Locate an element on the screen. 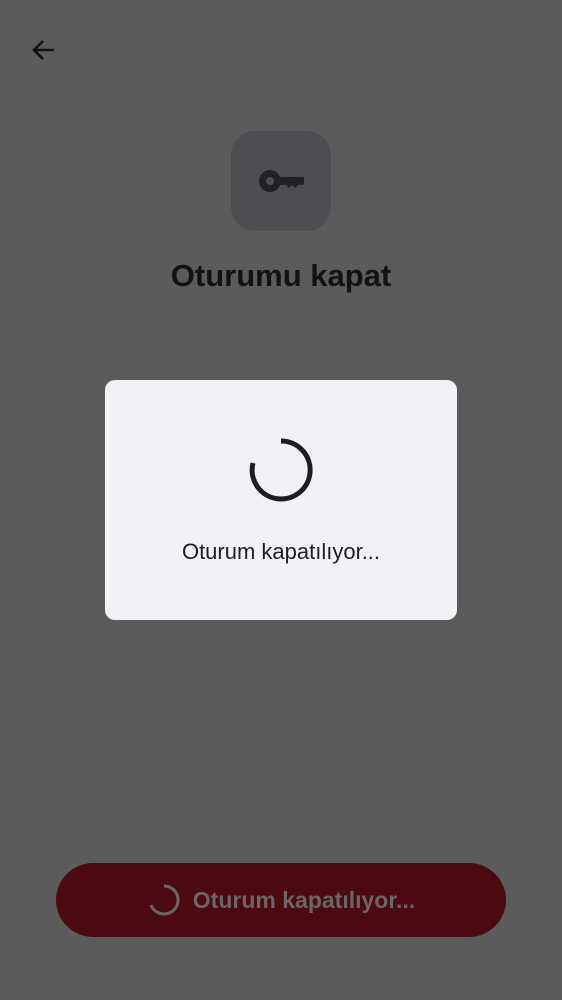 This screenshot has height=1000, width=562. key-icon-container is located at coordinates (281, 181).